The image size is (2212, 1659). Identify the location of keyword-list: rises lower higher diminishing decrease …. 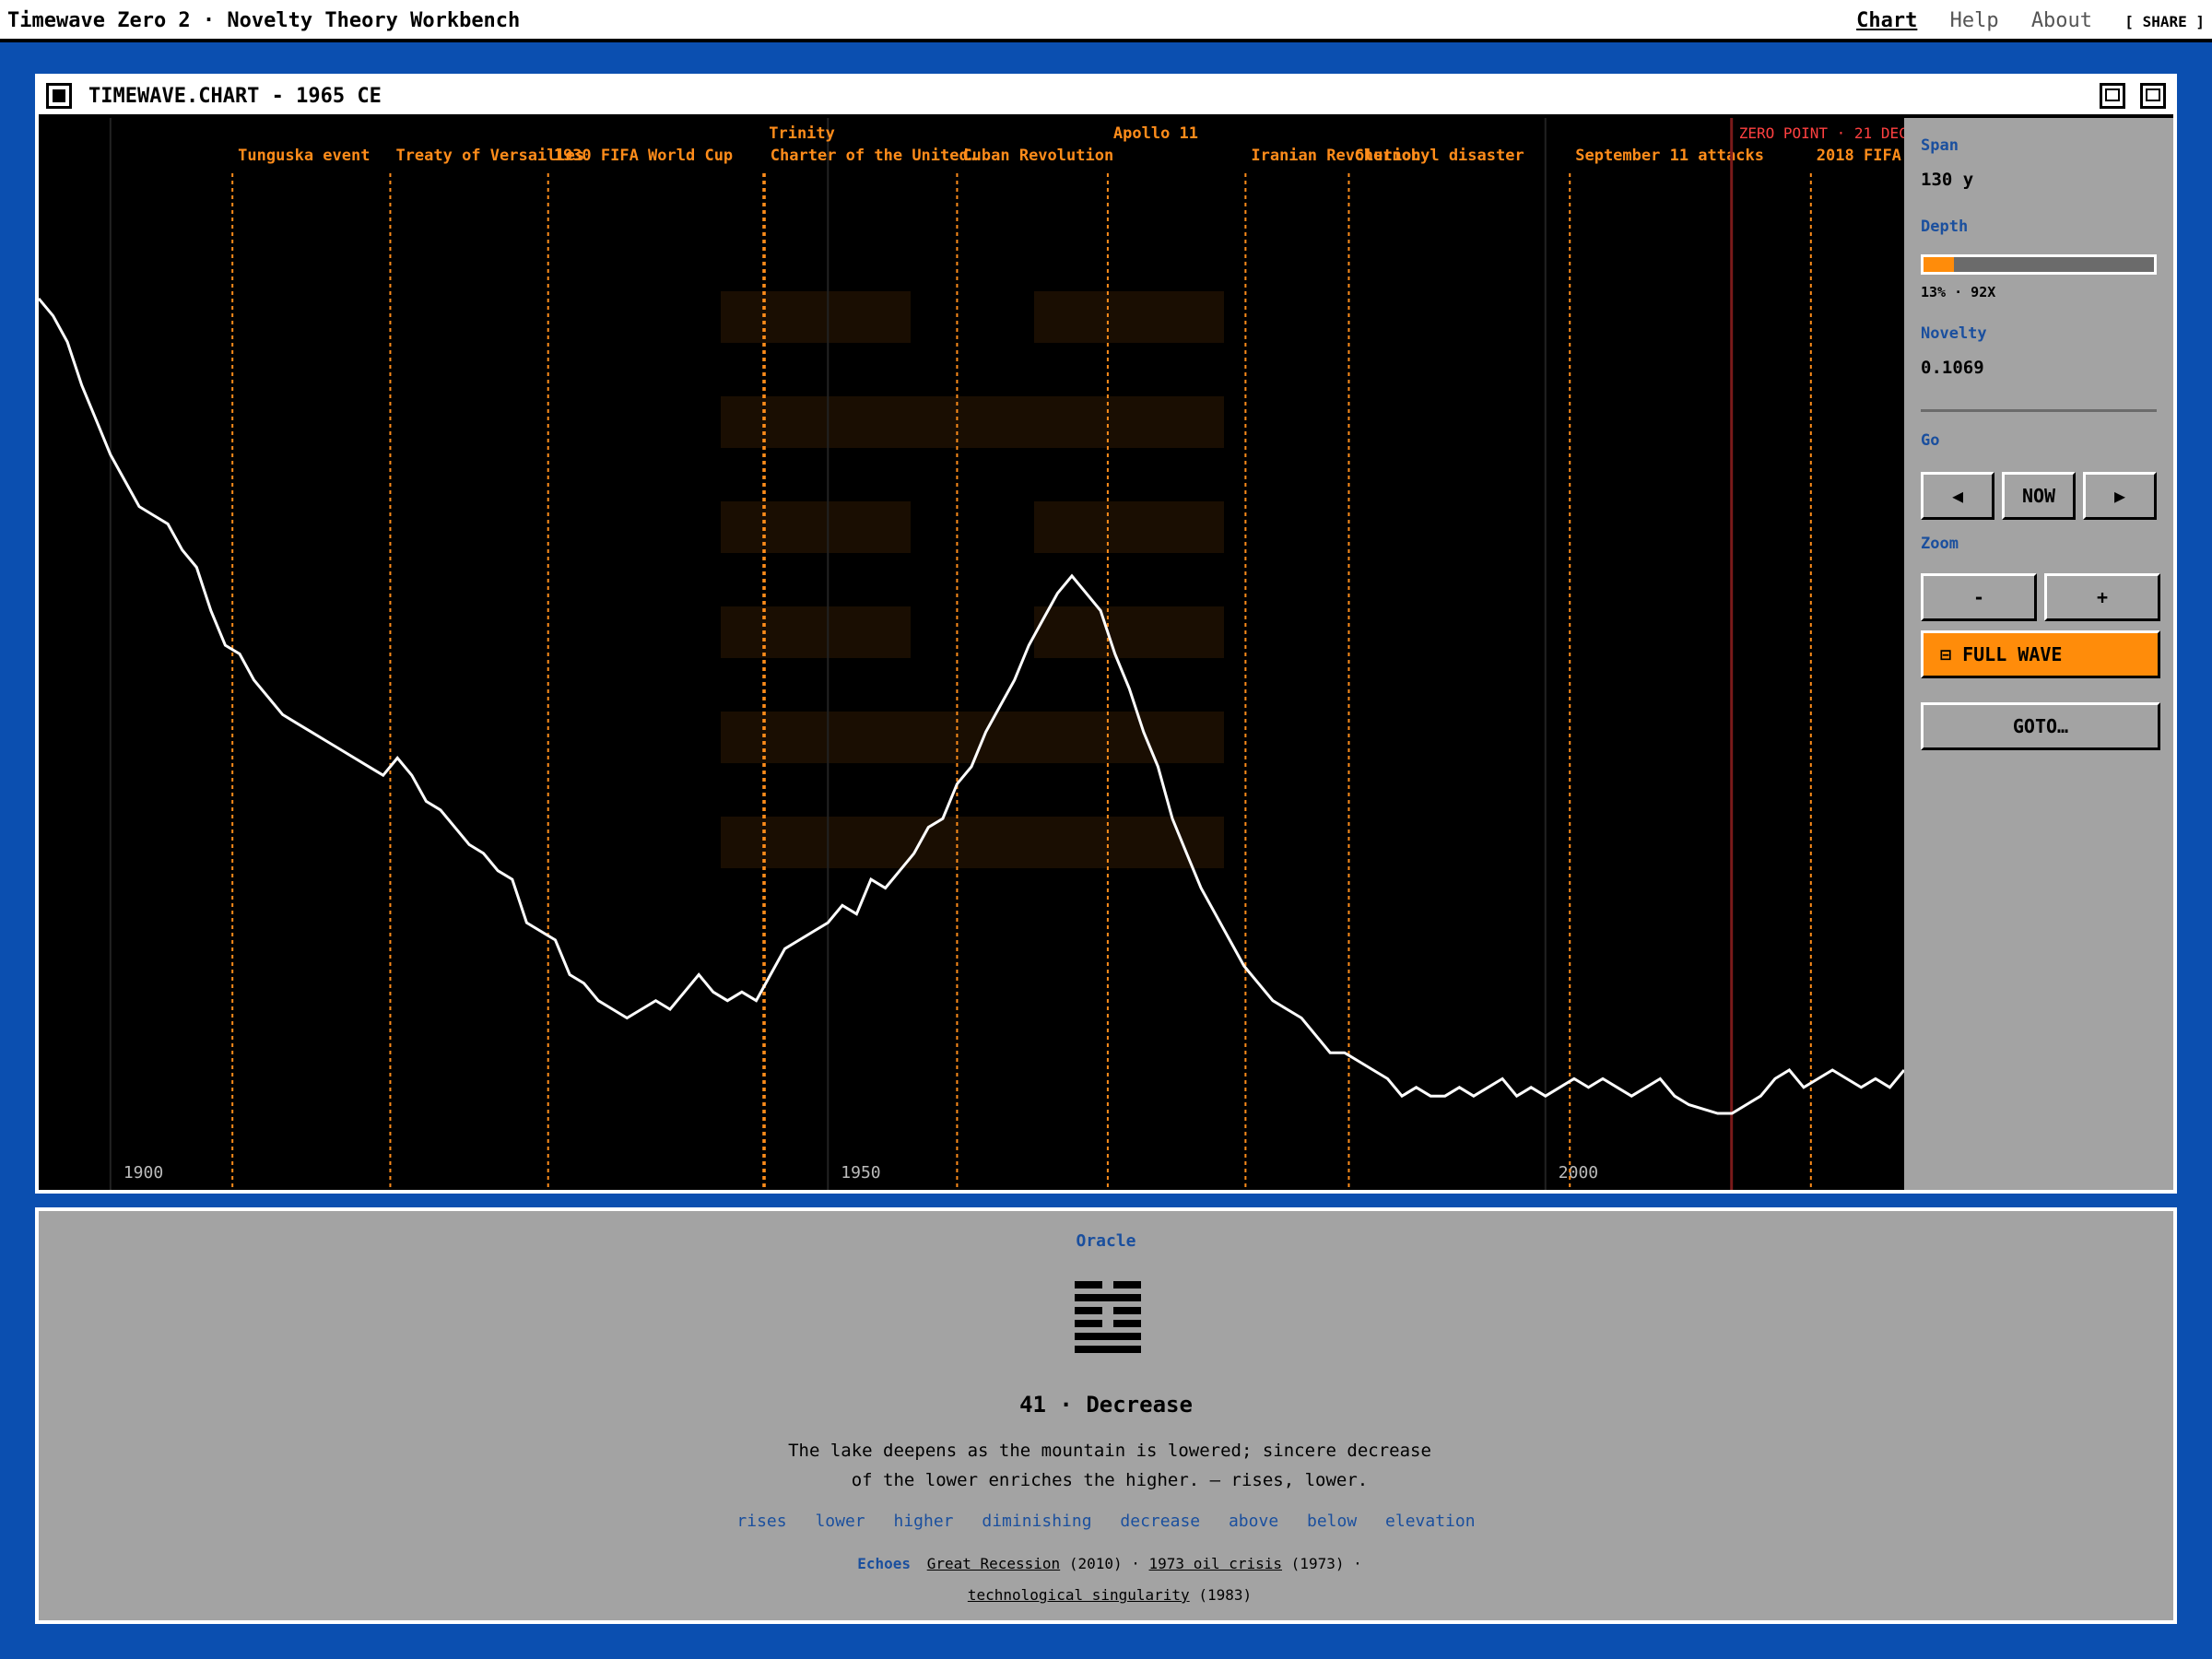
(1106, 1521).